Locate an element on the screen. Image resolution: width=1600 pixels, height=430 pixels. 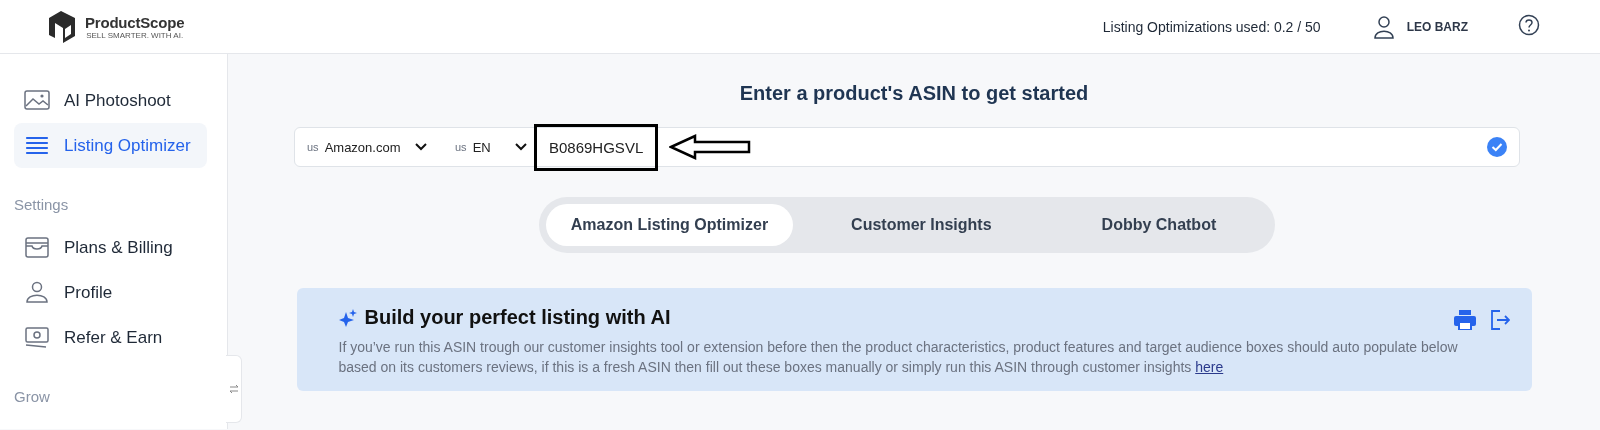
dropdown-value: Amazon.com is located at coordinates (362, 147).